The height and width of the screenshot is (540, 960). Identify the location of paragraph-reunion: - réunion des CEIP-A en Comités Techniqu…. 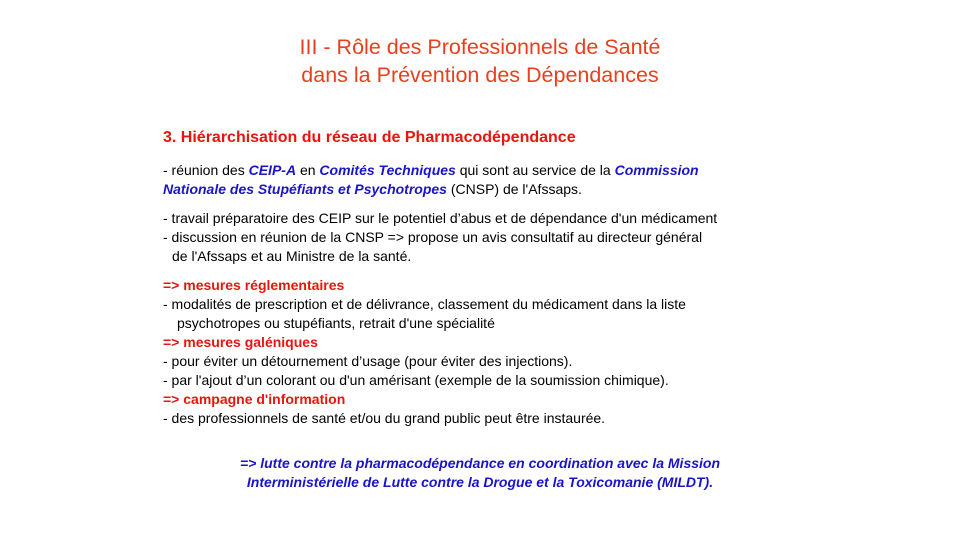
(488, 180).